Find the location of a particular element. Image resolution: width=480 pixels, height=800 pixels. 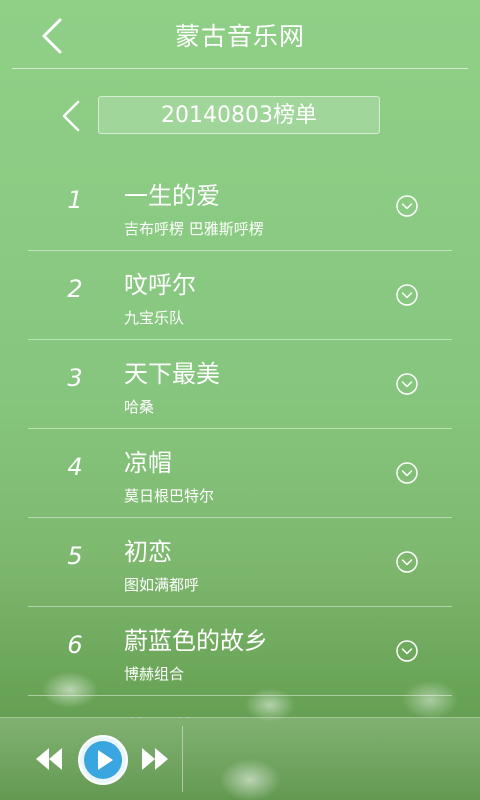

song-title: 天下最美 is located at coordinates (172, 374).